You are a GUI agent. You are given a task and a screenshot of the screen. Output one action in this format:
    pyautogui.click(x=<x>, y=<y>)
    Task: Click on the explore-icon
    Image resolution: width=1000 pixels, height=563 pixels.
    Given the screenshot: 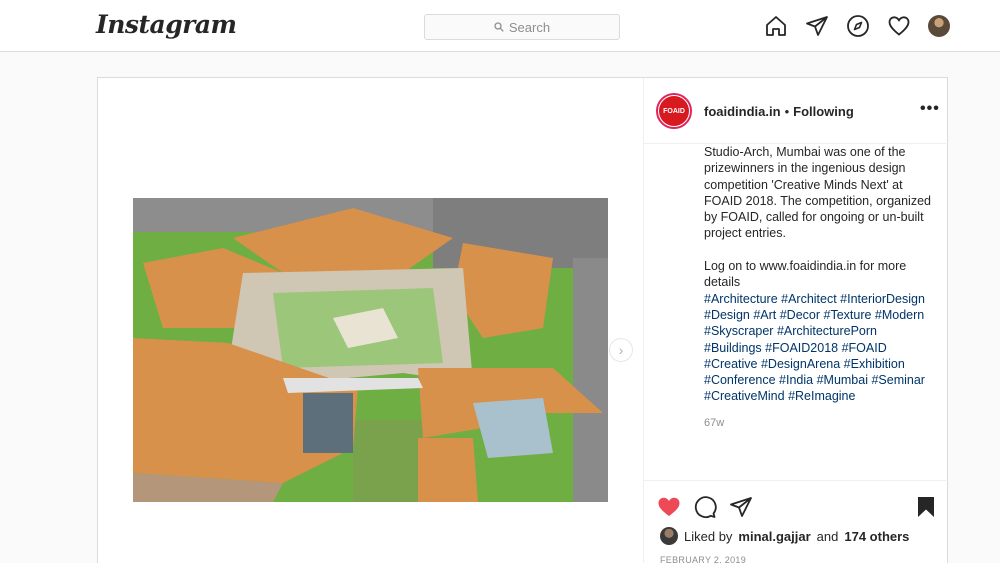 What is the action you would take?
    pyautogui.click(x=858, y=26)
    